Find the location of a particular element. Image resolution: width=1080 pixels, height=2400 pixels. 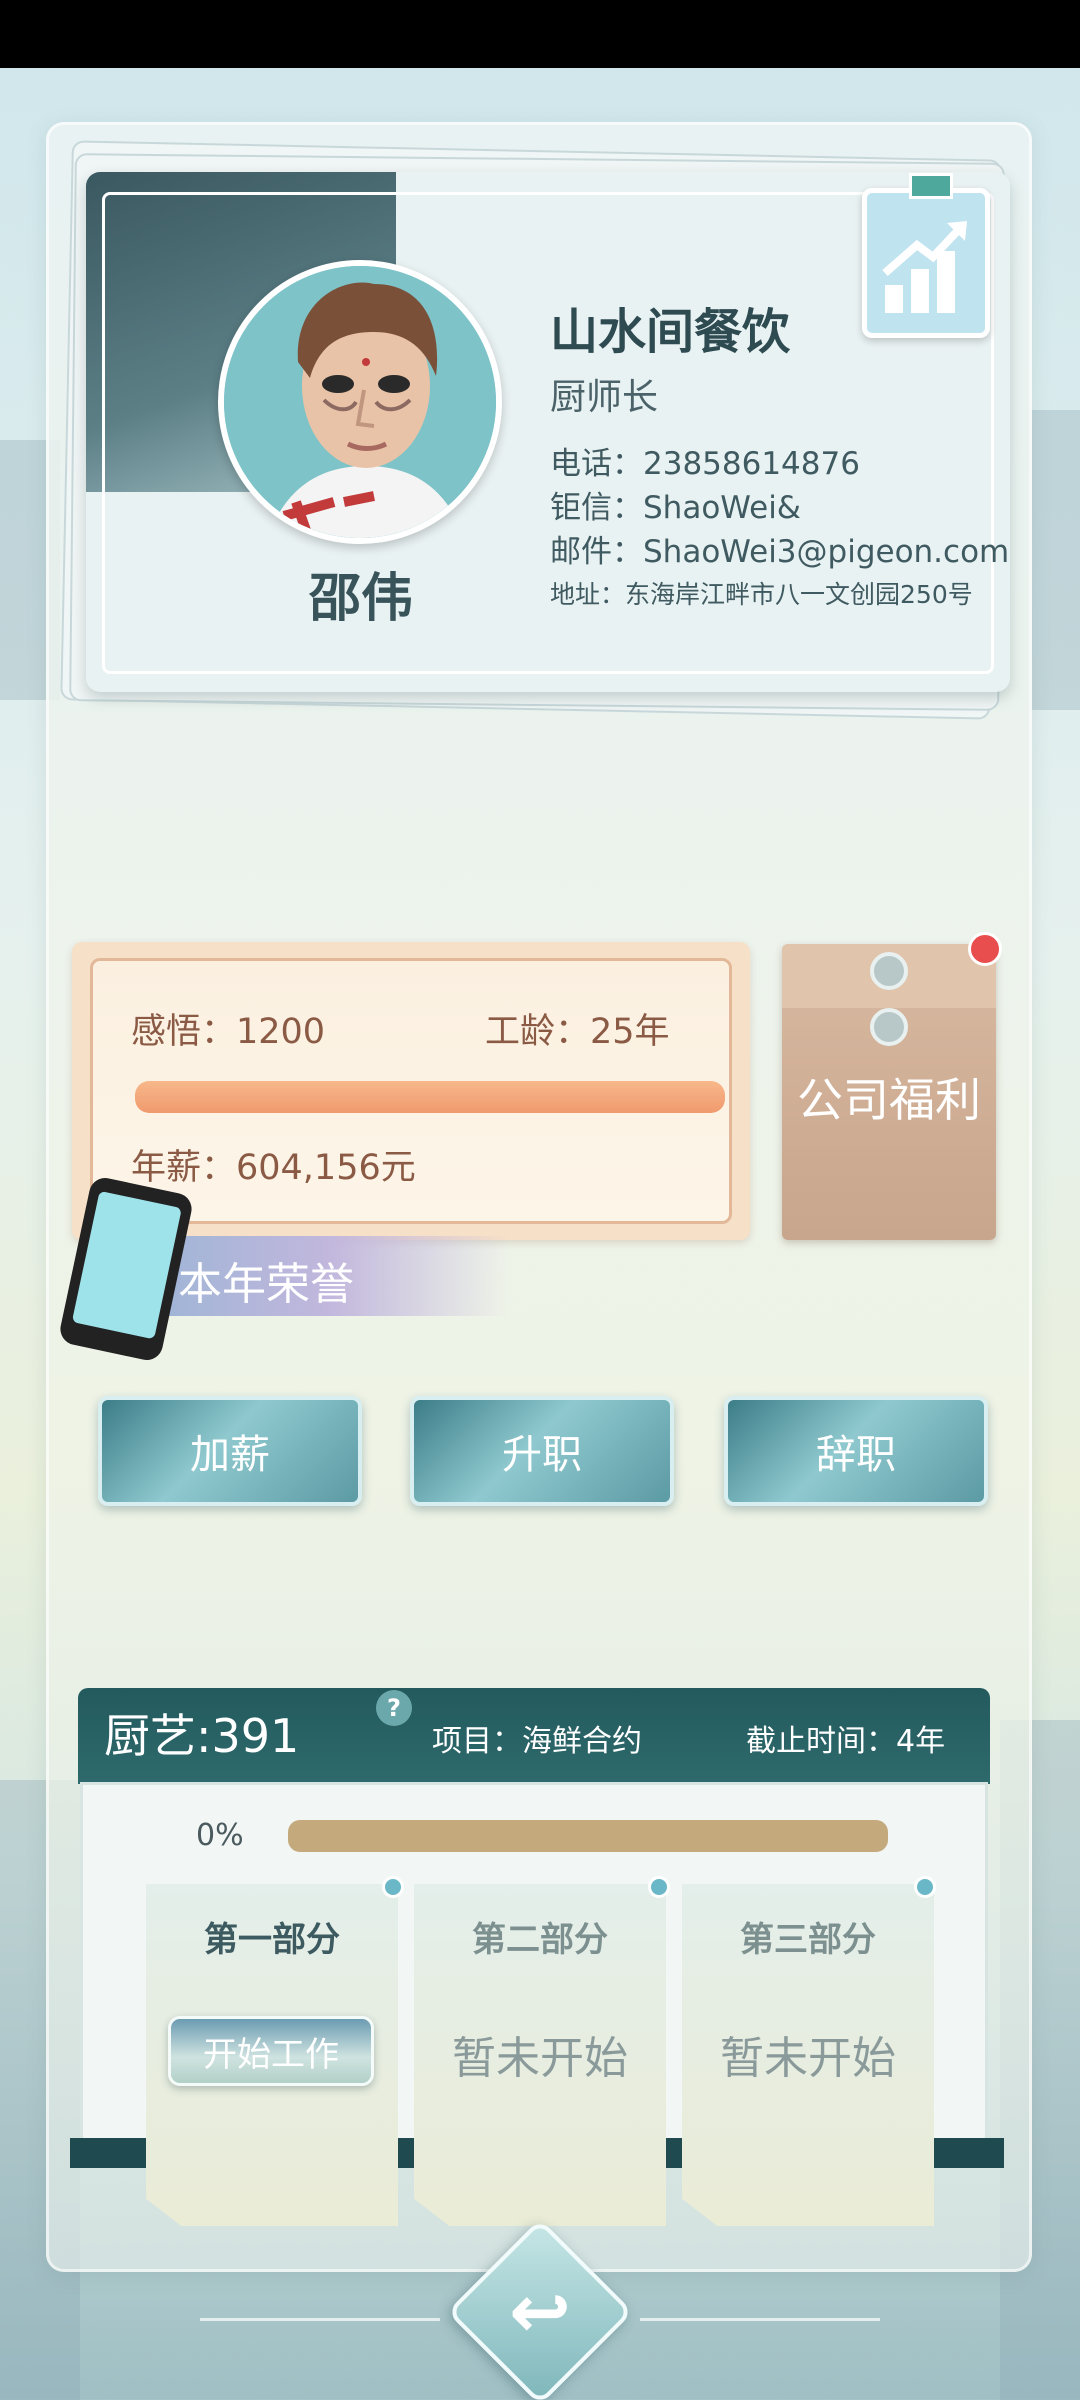

phone-number: 电话：23858614876 is located at coordinates (705, 464).